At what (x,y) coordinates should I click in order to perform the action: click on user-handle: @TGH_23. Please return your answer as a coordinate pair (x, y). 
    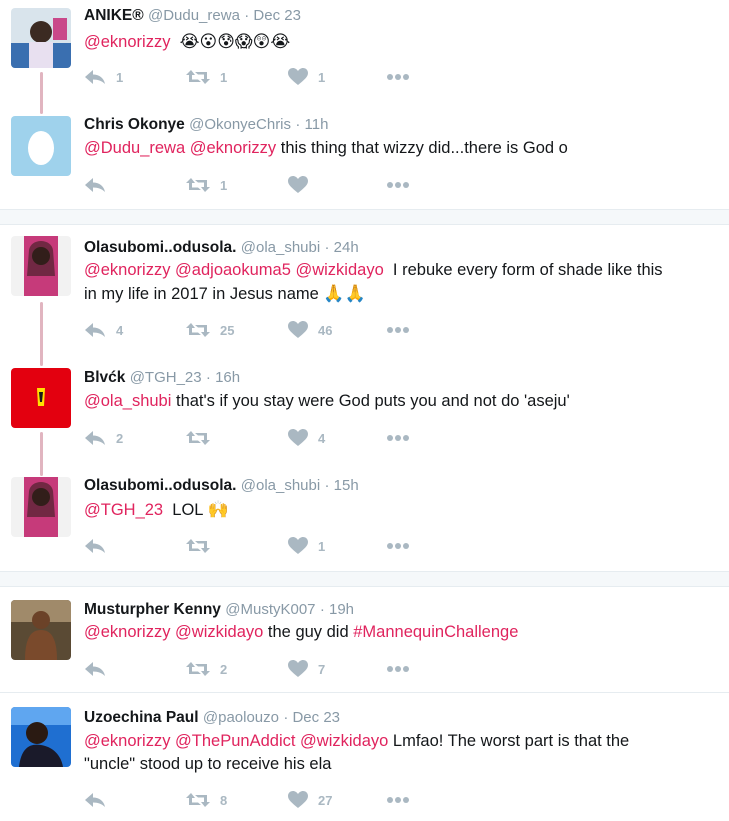
    Looking at the image, I should click on (166, 377).